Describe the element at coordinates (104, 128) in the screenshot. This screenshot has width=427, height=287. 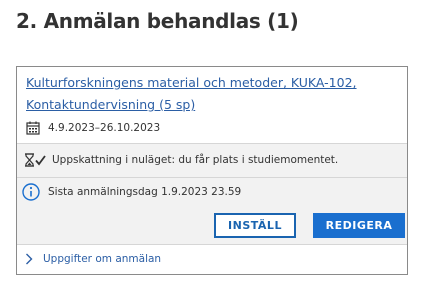
I see `course-dates-text: 4.9.2023–26.10.2023` at that location.